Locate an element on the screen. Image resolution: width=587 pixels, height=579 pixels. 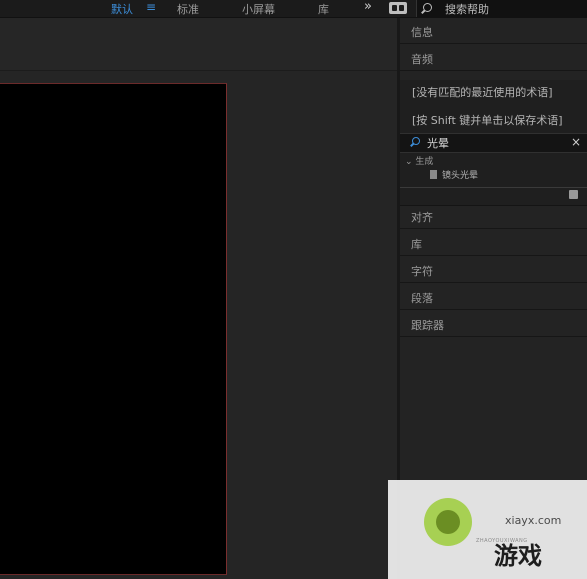
paragraph-panel-label: 段落 is located at coordinates (422, 298).